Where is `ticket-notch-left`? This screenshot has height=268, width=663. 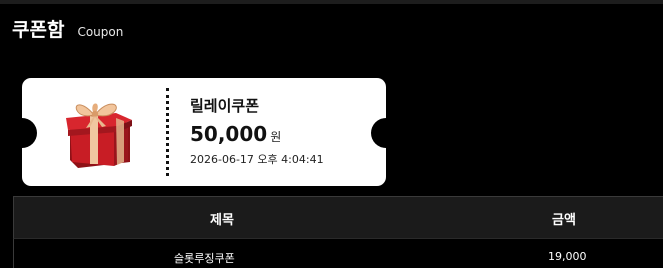
ticket-notch-left is located at coordinates (22, 133).